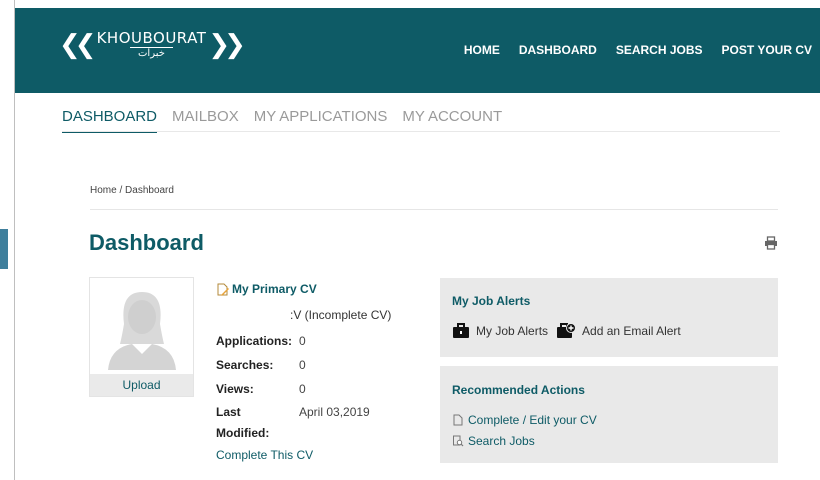 The image size is (820, 480). I want to click on breadcrumb: Home / Dashboard, so click(132, 190).